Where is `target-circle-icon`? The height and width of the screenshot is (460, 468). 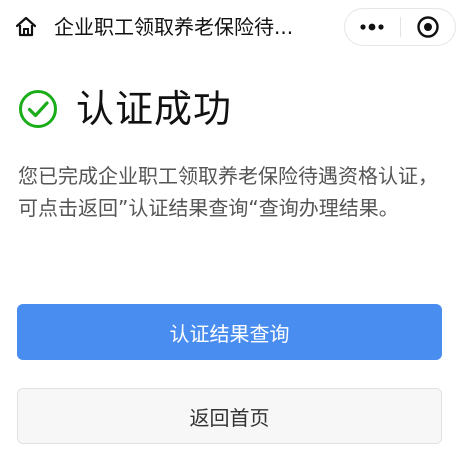 target-circle-icon is located at coordinates (427, 27).